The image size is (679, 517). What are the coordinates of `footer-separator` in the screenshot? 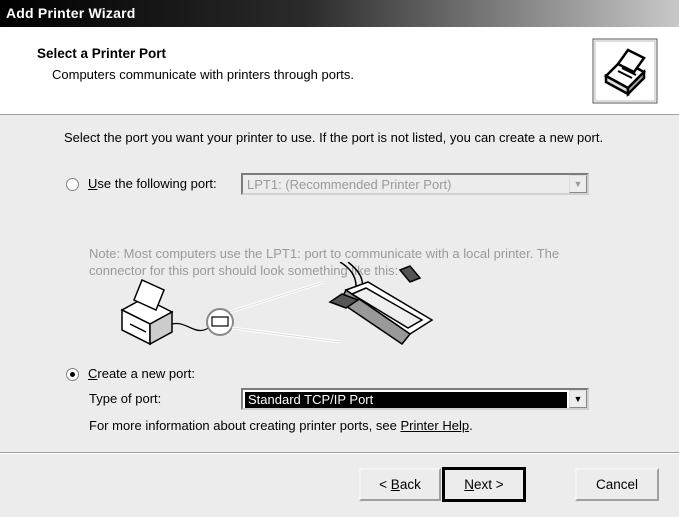 It's located at (339, 453).